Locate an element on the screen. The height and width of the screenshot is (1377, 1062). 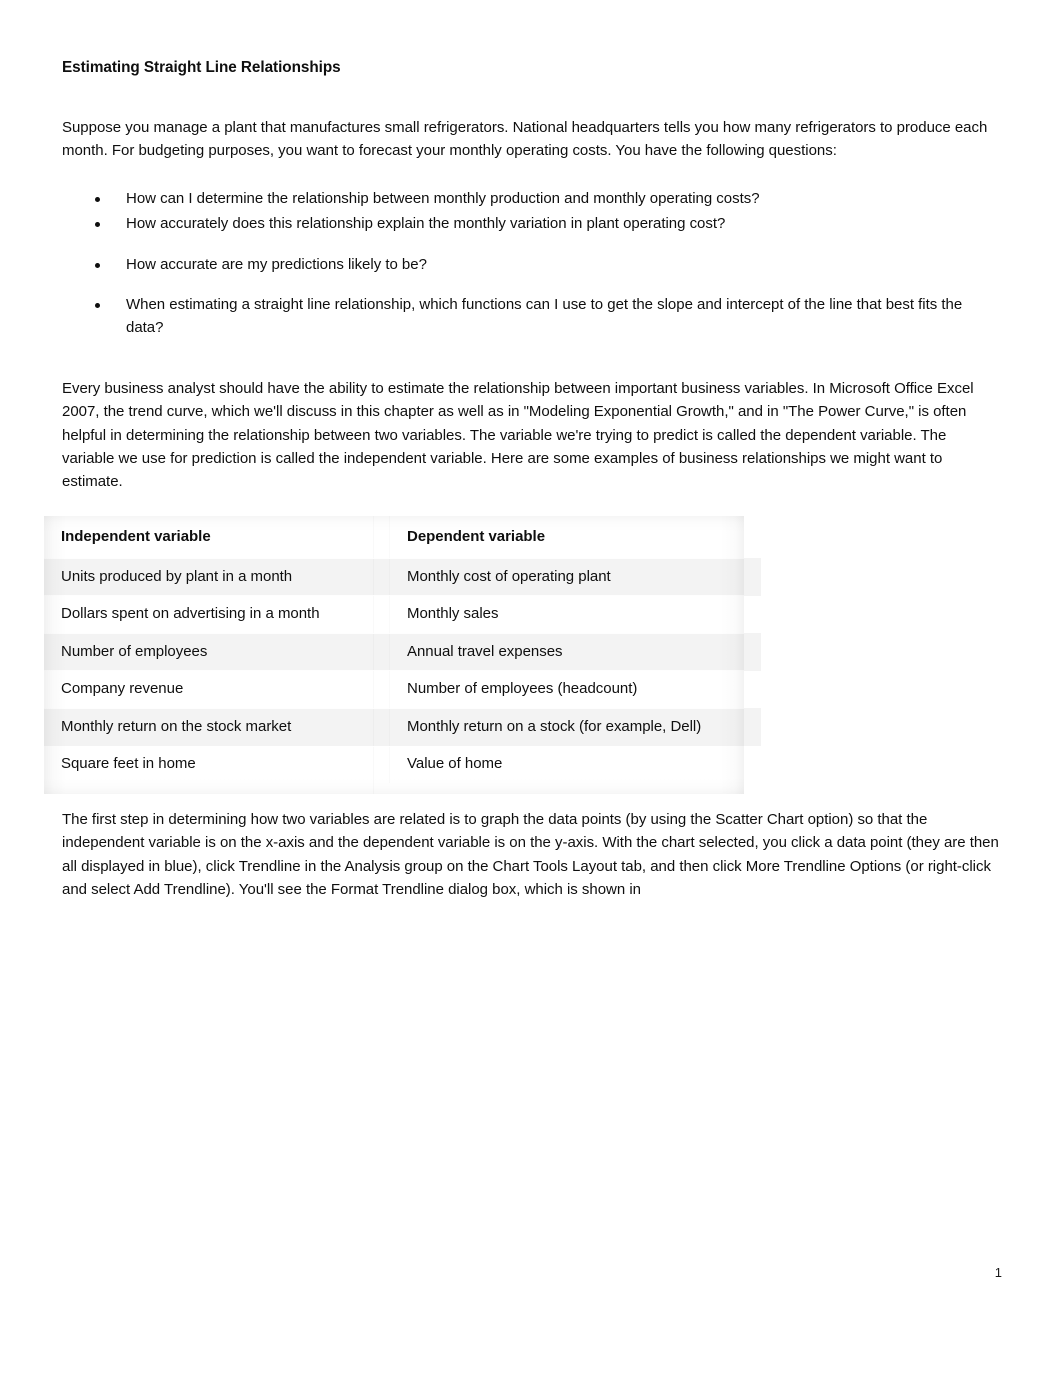
page-title: Estimating Straight Line Relationships is located at coordinates (201, 67).